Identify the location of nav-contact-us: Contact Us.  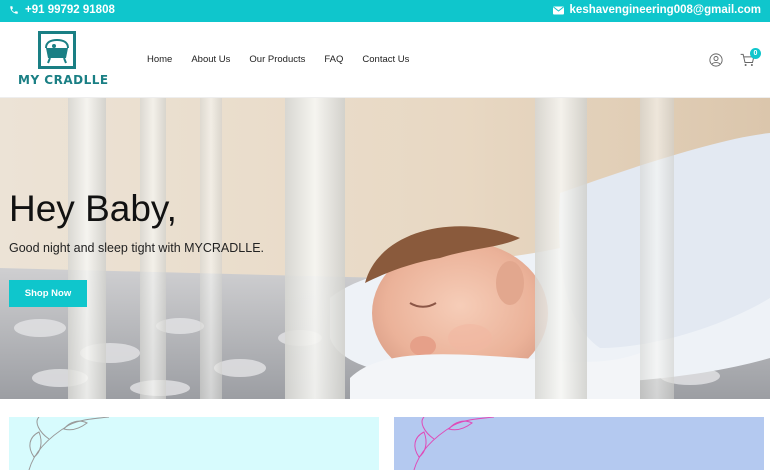
(385, 59).